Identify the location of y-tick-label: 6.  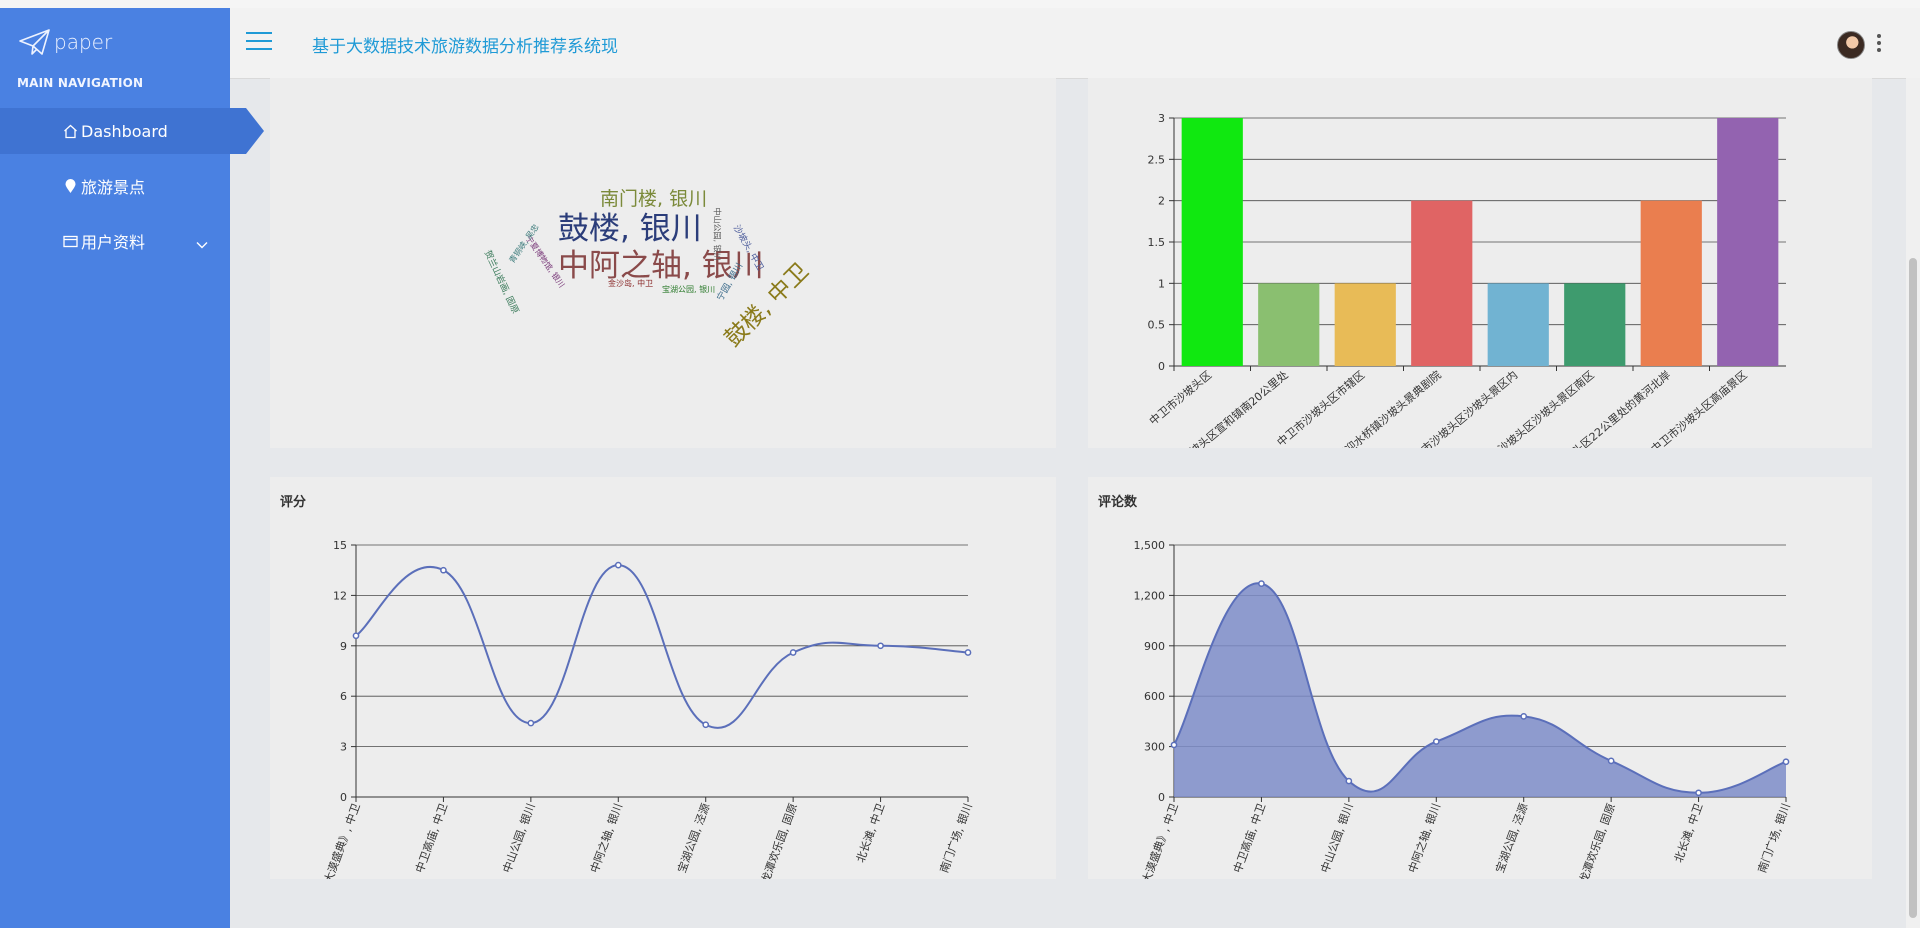
(343, 696).